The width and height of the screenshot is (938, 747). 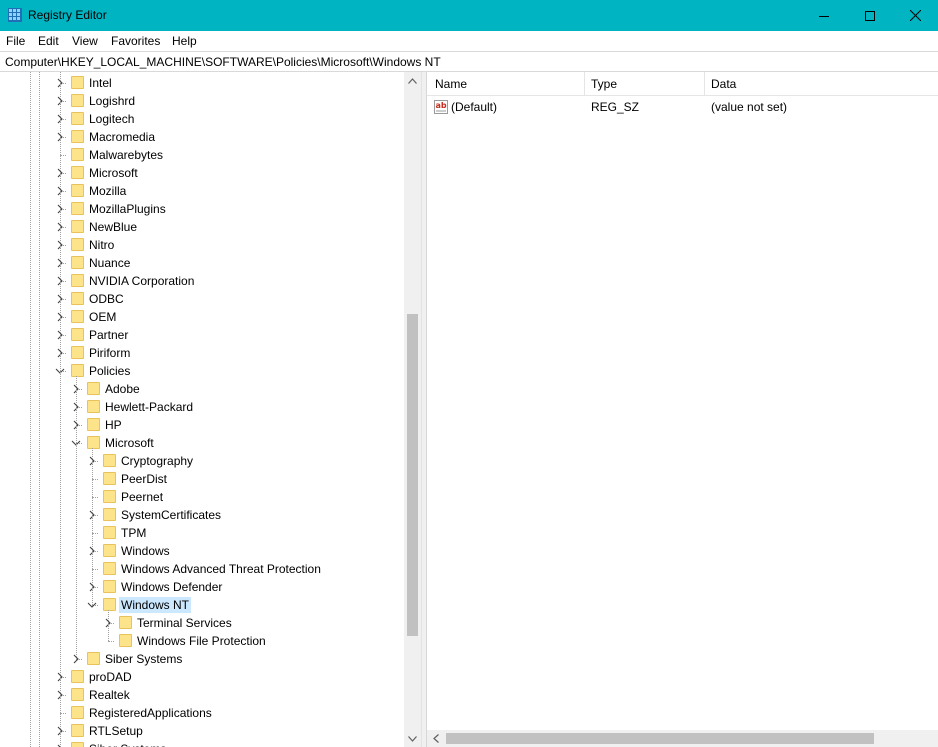 What do you see at coordinates (111, 119) in the screenshot?
I see `tree-node-label: Logitech` at bounding box center [111, 119].